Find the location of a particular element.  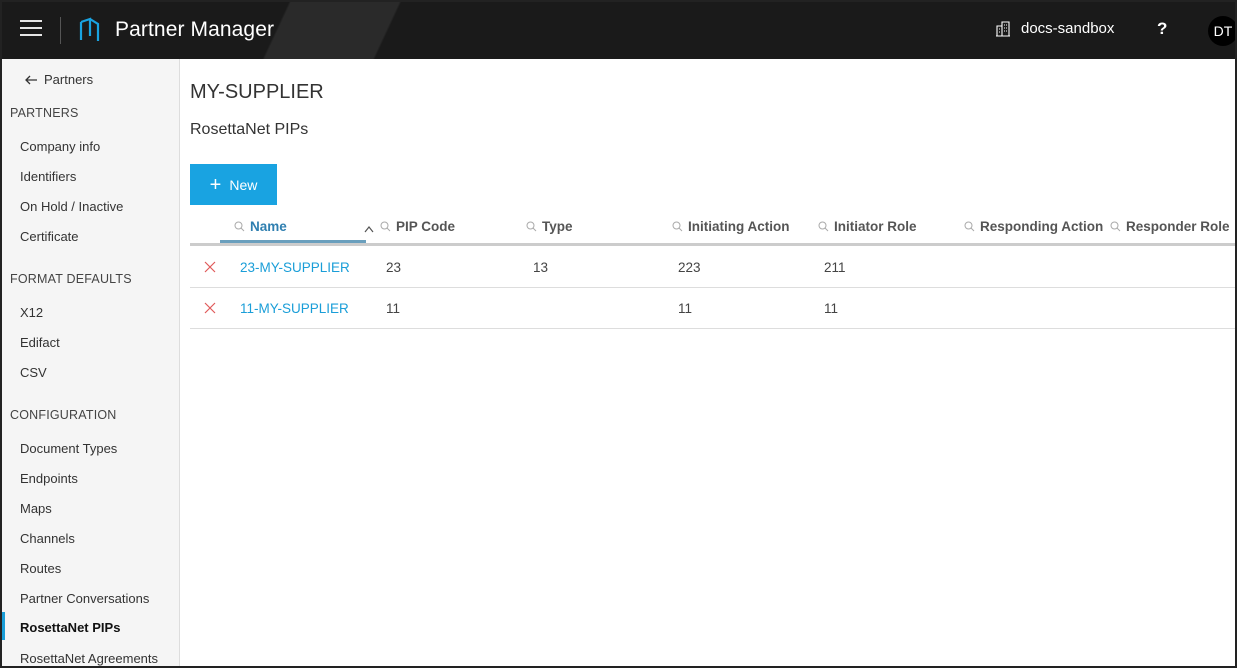

new-button-label: New is located at coordinates (243, 184).